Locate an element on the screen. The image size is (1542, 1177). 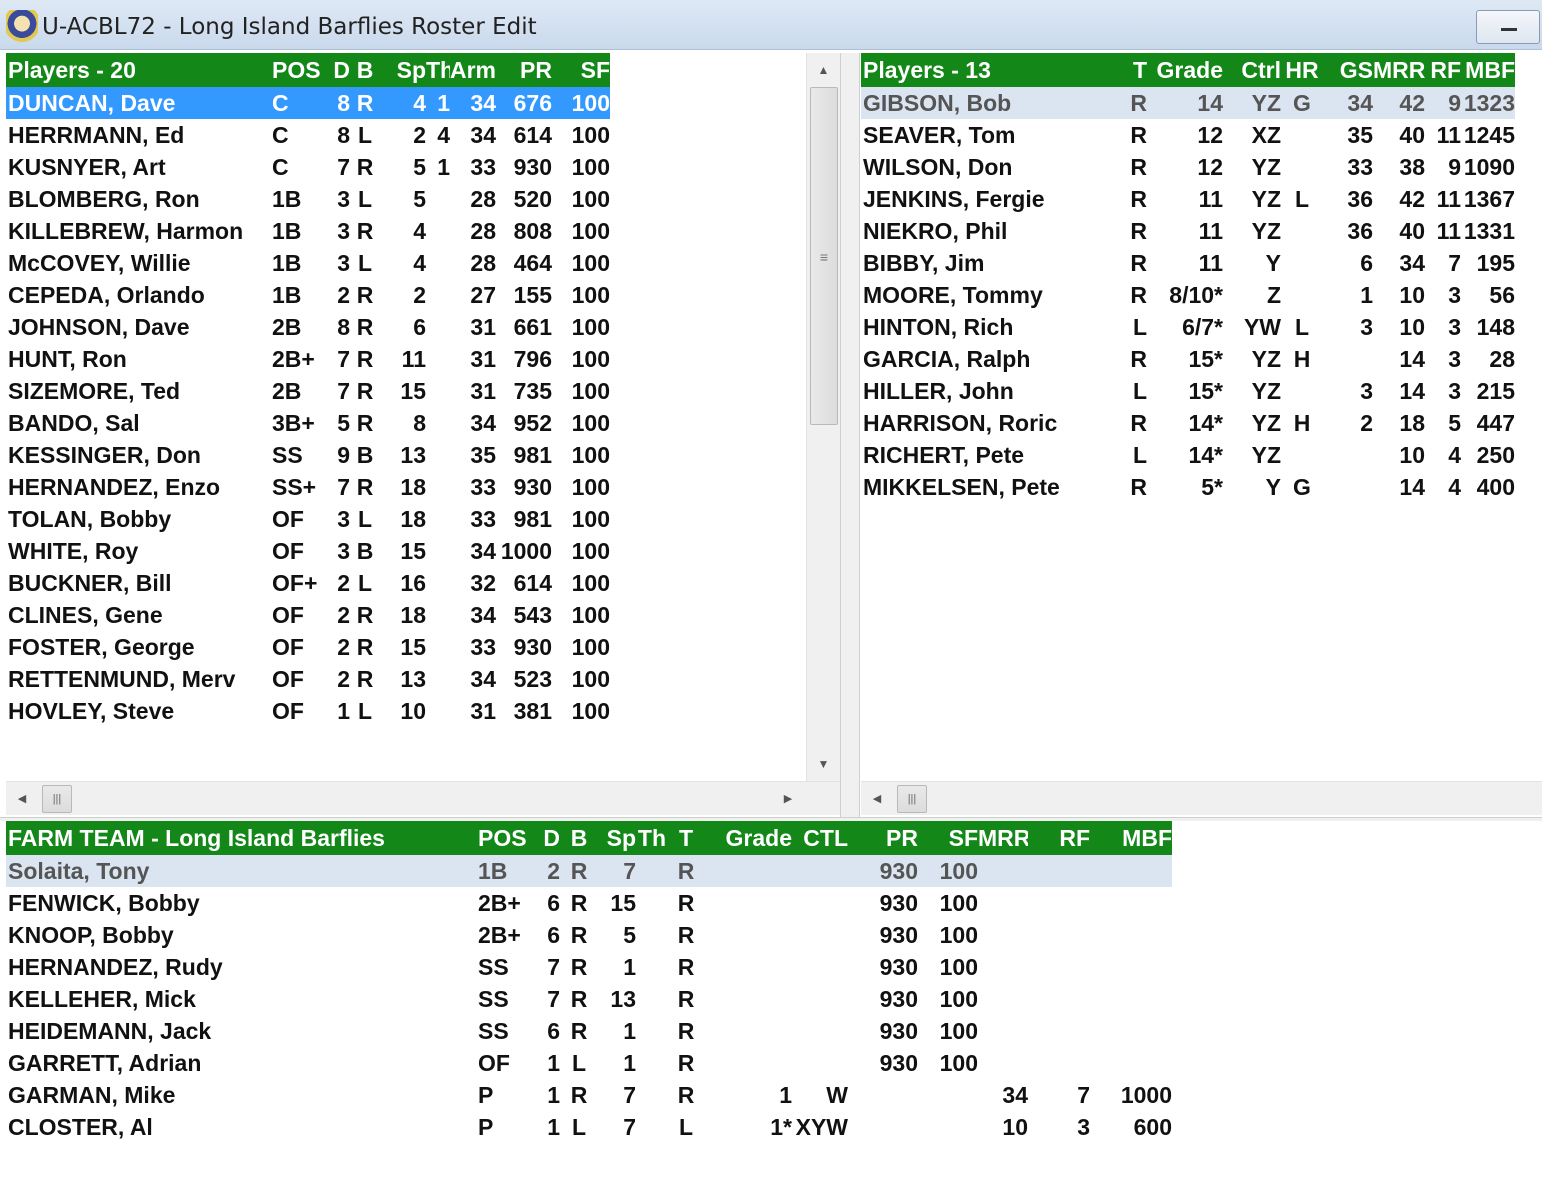
farm-header-name: FARM TEAM - Long Island Barflies is located at coordinates (241, 838).